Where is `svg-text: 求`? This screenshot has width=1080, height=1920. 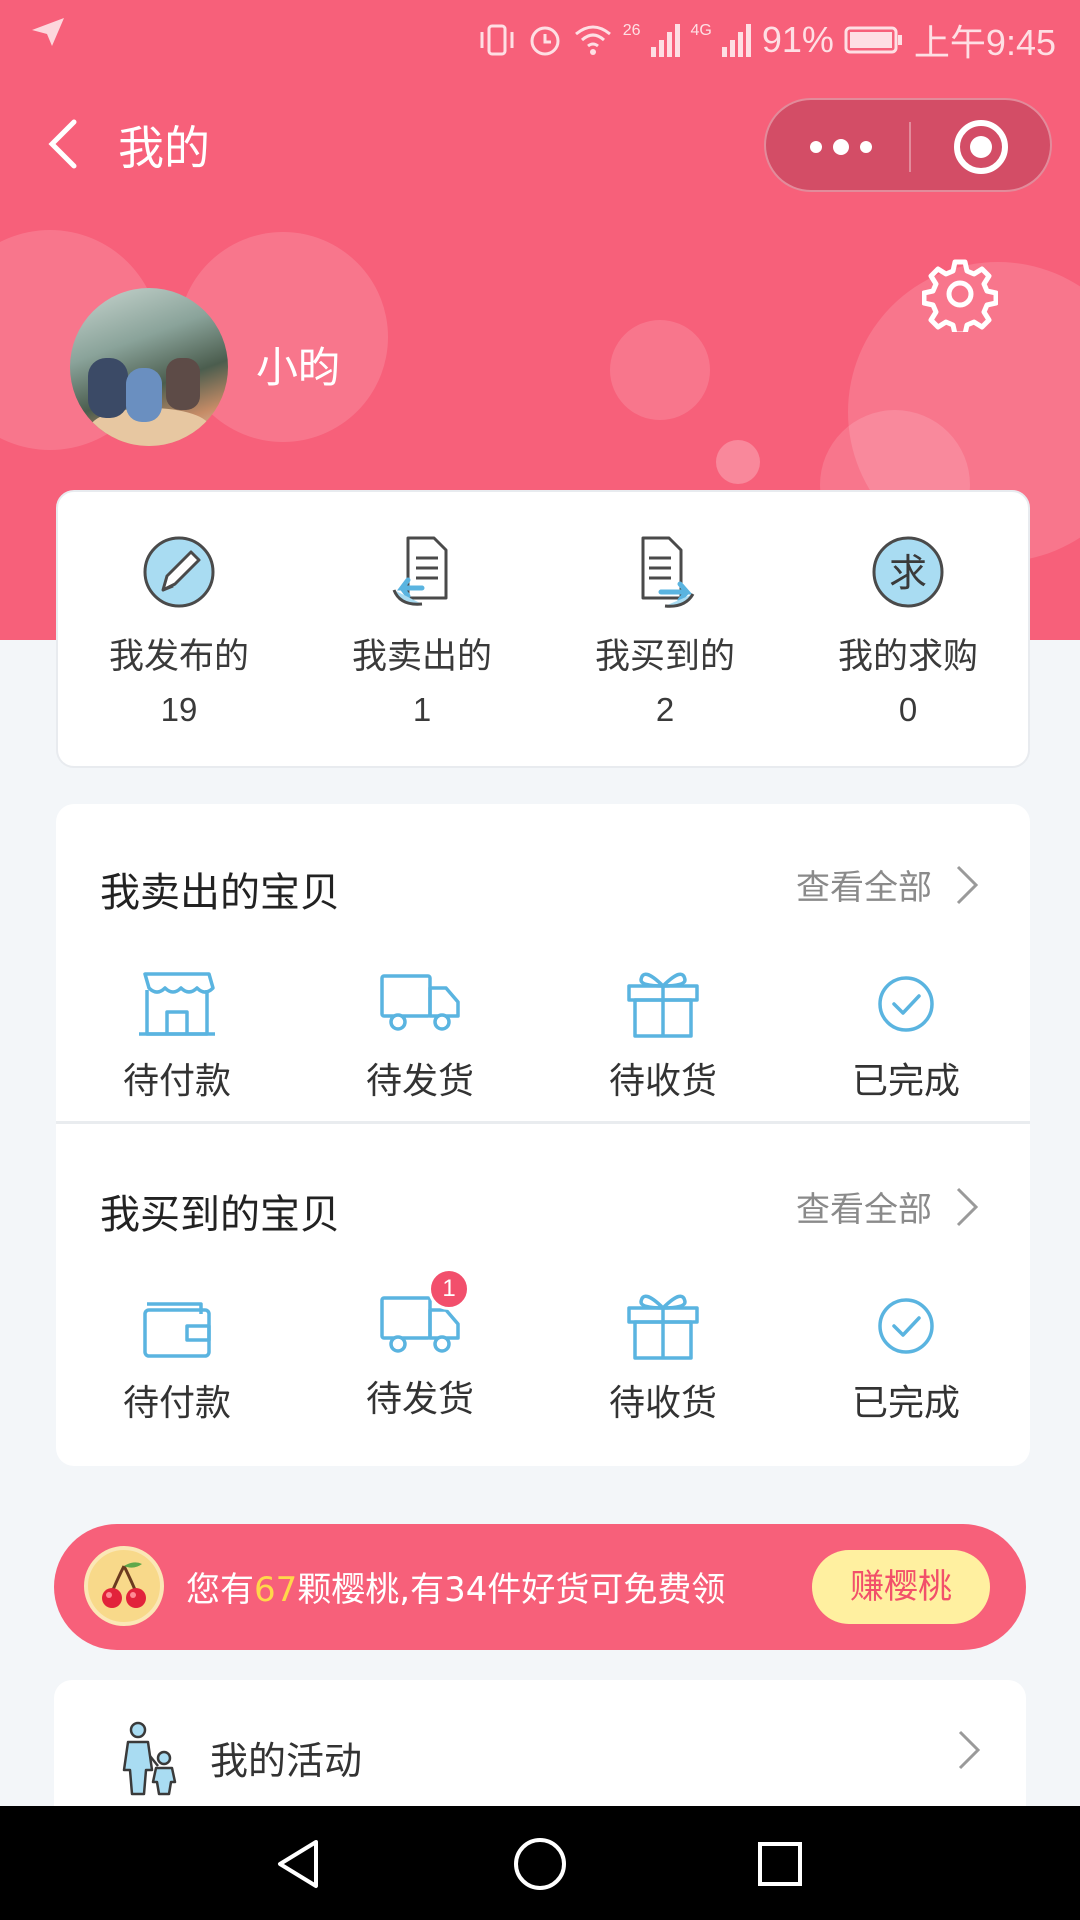 svg-text: 求 is located at coordinates (908, 573).